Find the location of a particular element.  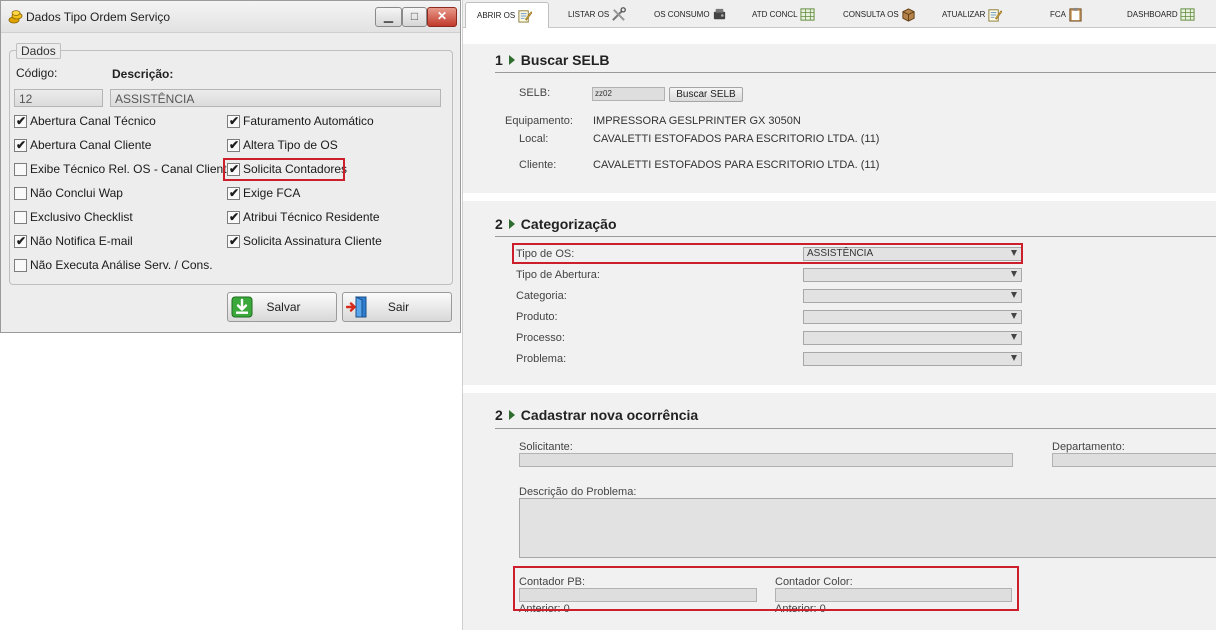

save-button: Salvar is located at coordinates (282, 307).